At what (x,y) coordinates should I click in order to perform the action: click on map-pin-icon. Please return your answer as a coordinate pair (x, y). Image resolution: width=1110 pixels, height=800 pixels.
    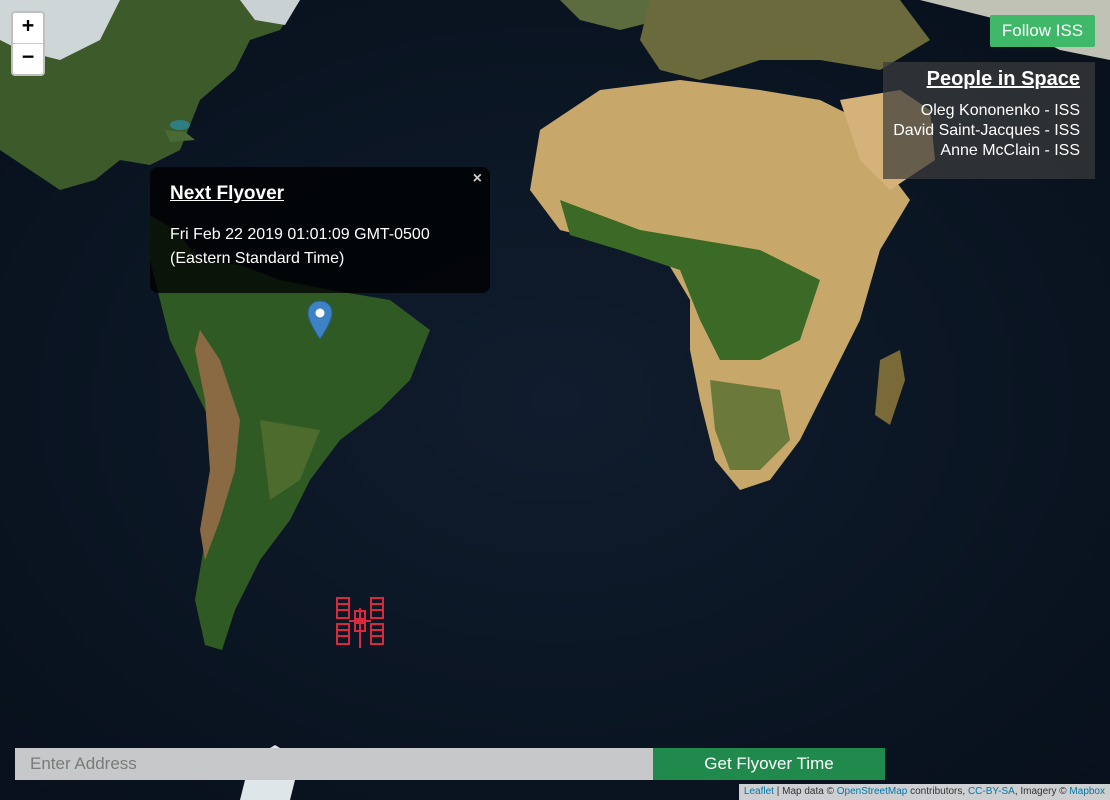
    Looking at the image, I should click on (320, 320).